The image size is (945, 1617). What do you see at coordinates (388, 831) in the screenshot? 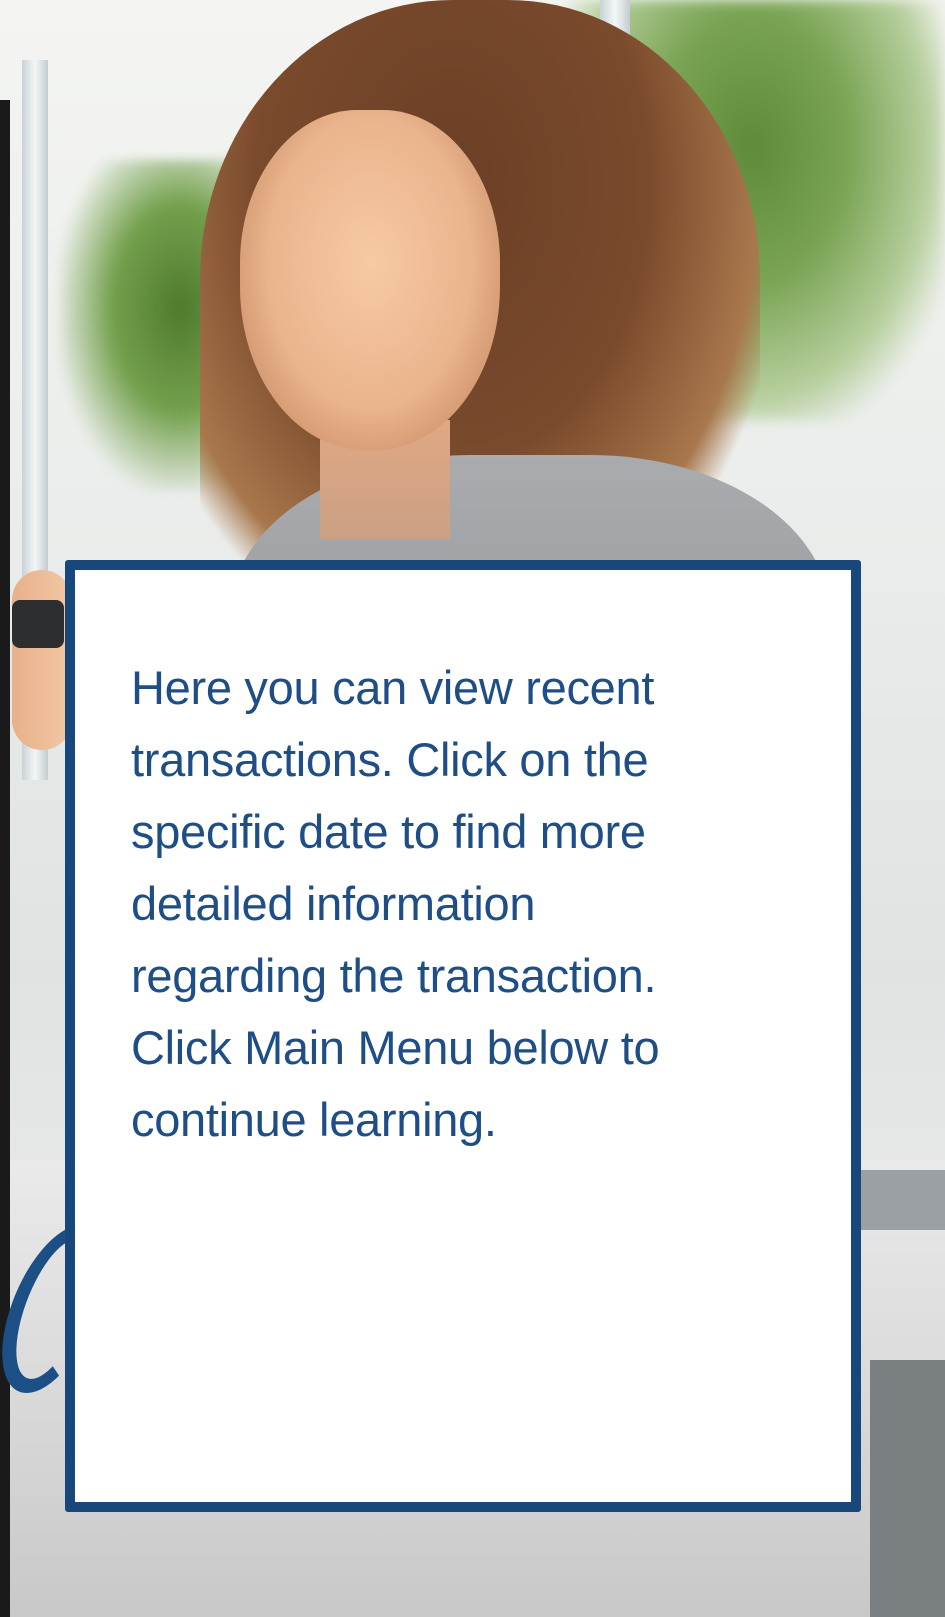
I see `tutorial-line: specific date to find more` at bounding box center [388, 831].